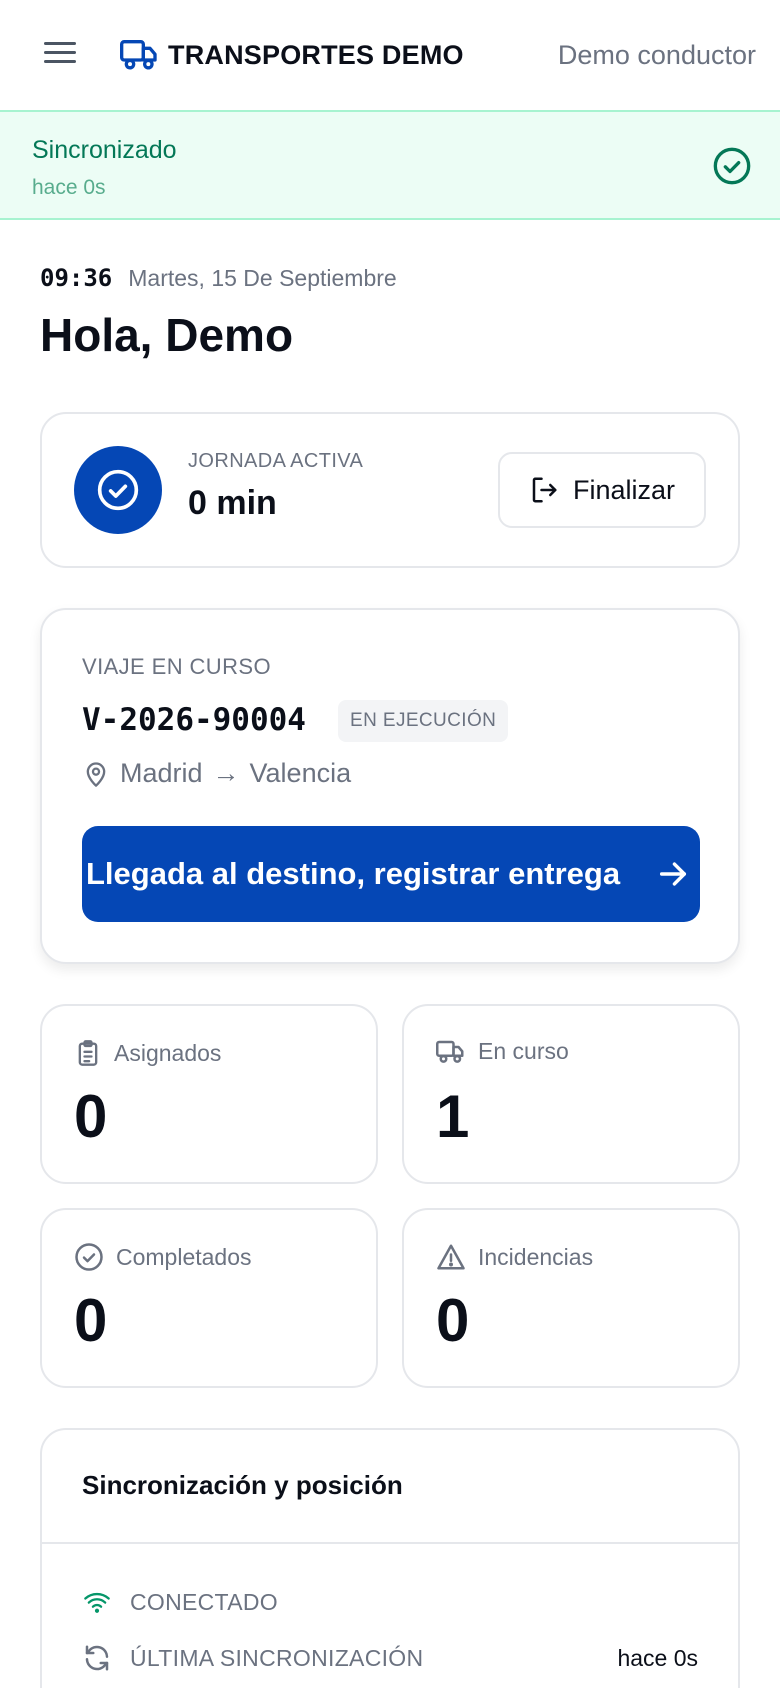  What do you see at coordinates (316, 54) in the screenshot?
I see `brand-name: TRANSPORTES DEMO` at bounding box center [316, 54].